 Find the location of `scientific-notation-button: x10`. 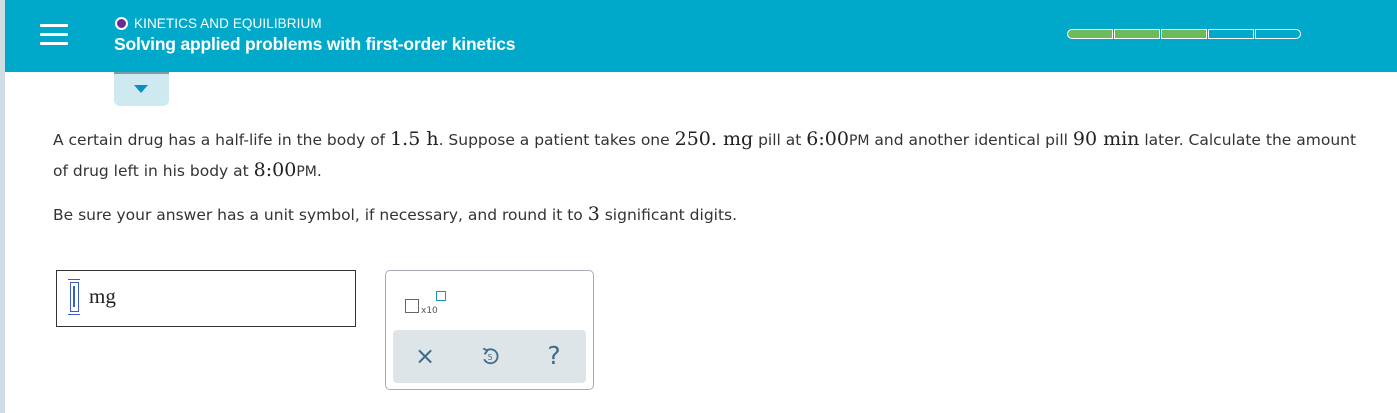

scientific-notation-button: x10 is located at coordinates (427, 305).